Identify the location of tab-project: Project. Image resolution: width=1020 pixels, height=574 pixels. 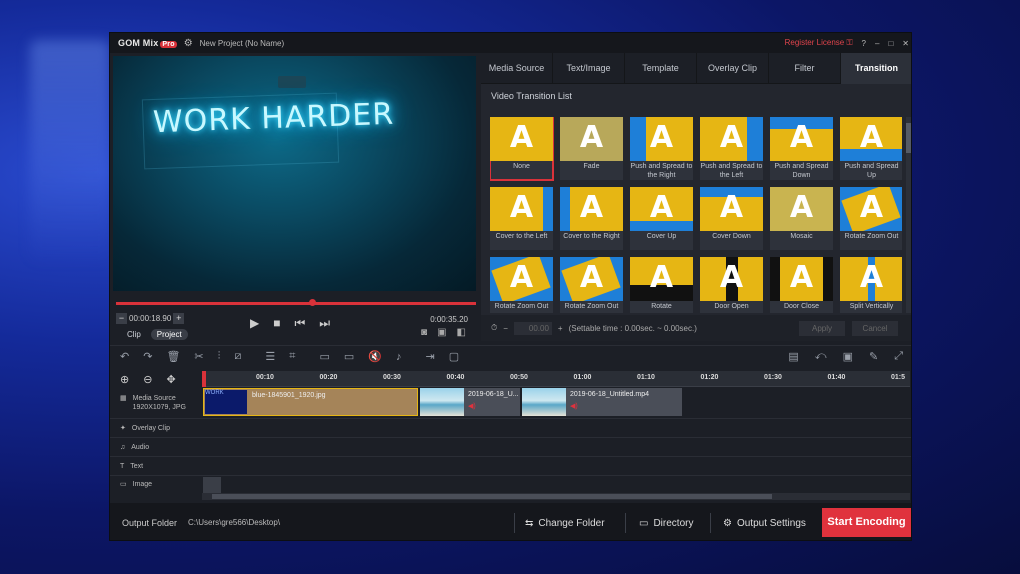
(169, 334).